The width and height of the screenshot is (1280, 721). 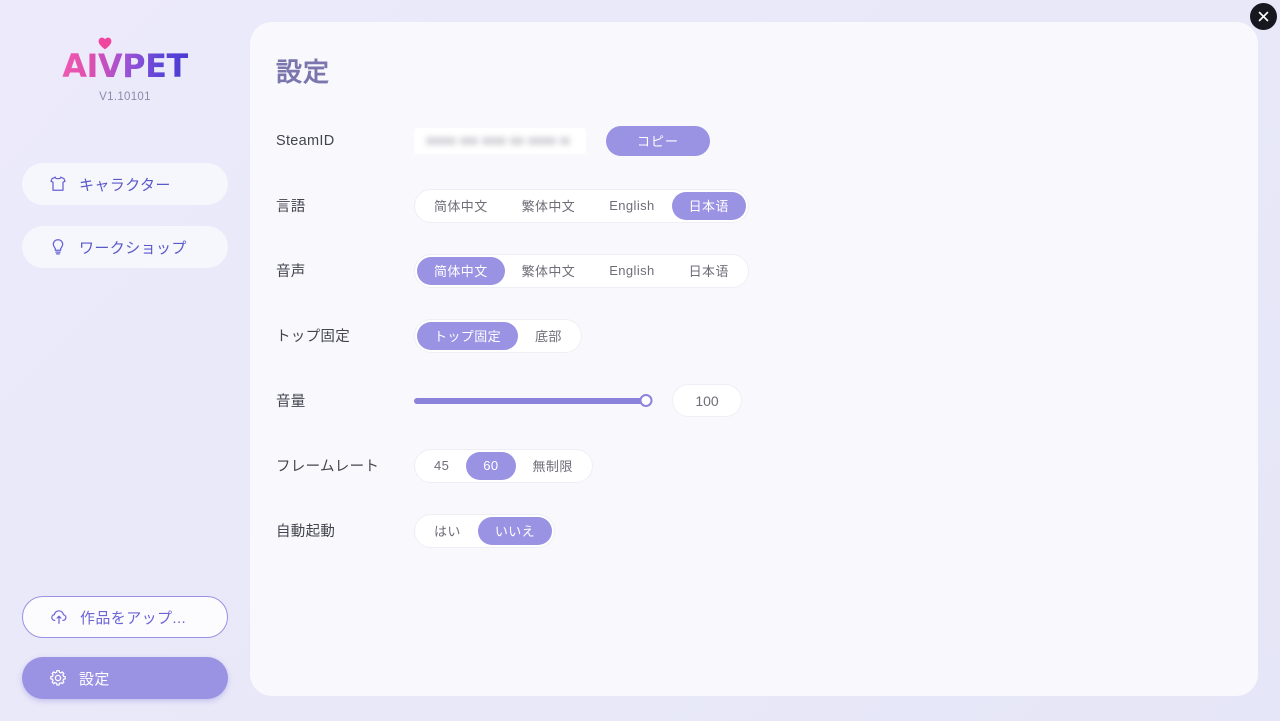 I want to click on autostart-option: はい, so click(x=447, y=531).